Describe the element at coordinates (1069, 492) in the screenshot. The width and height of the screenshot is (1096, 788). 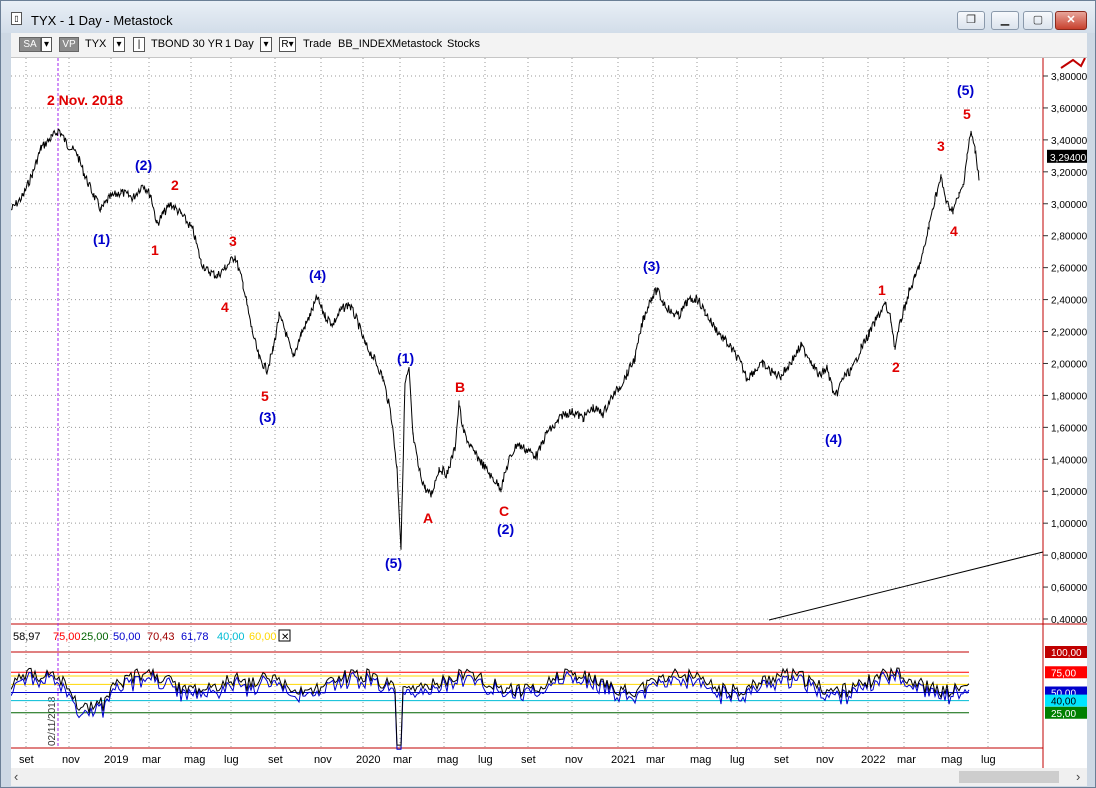
I see `price-tick-label: 1,20000` at that location.